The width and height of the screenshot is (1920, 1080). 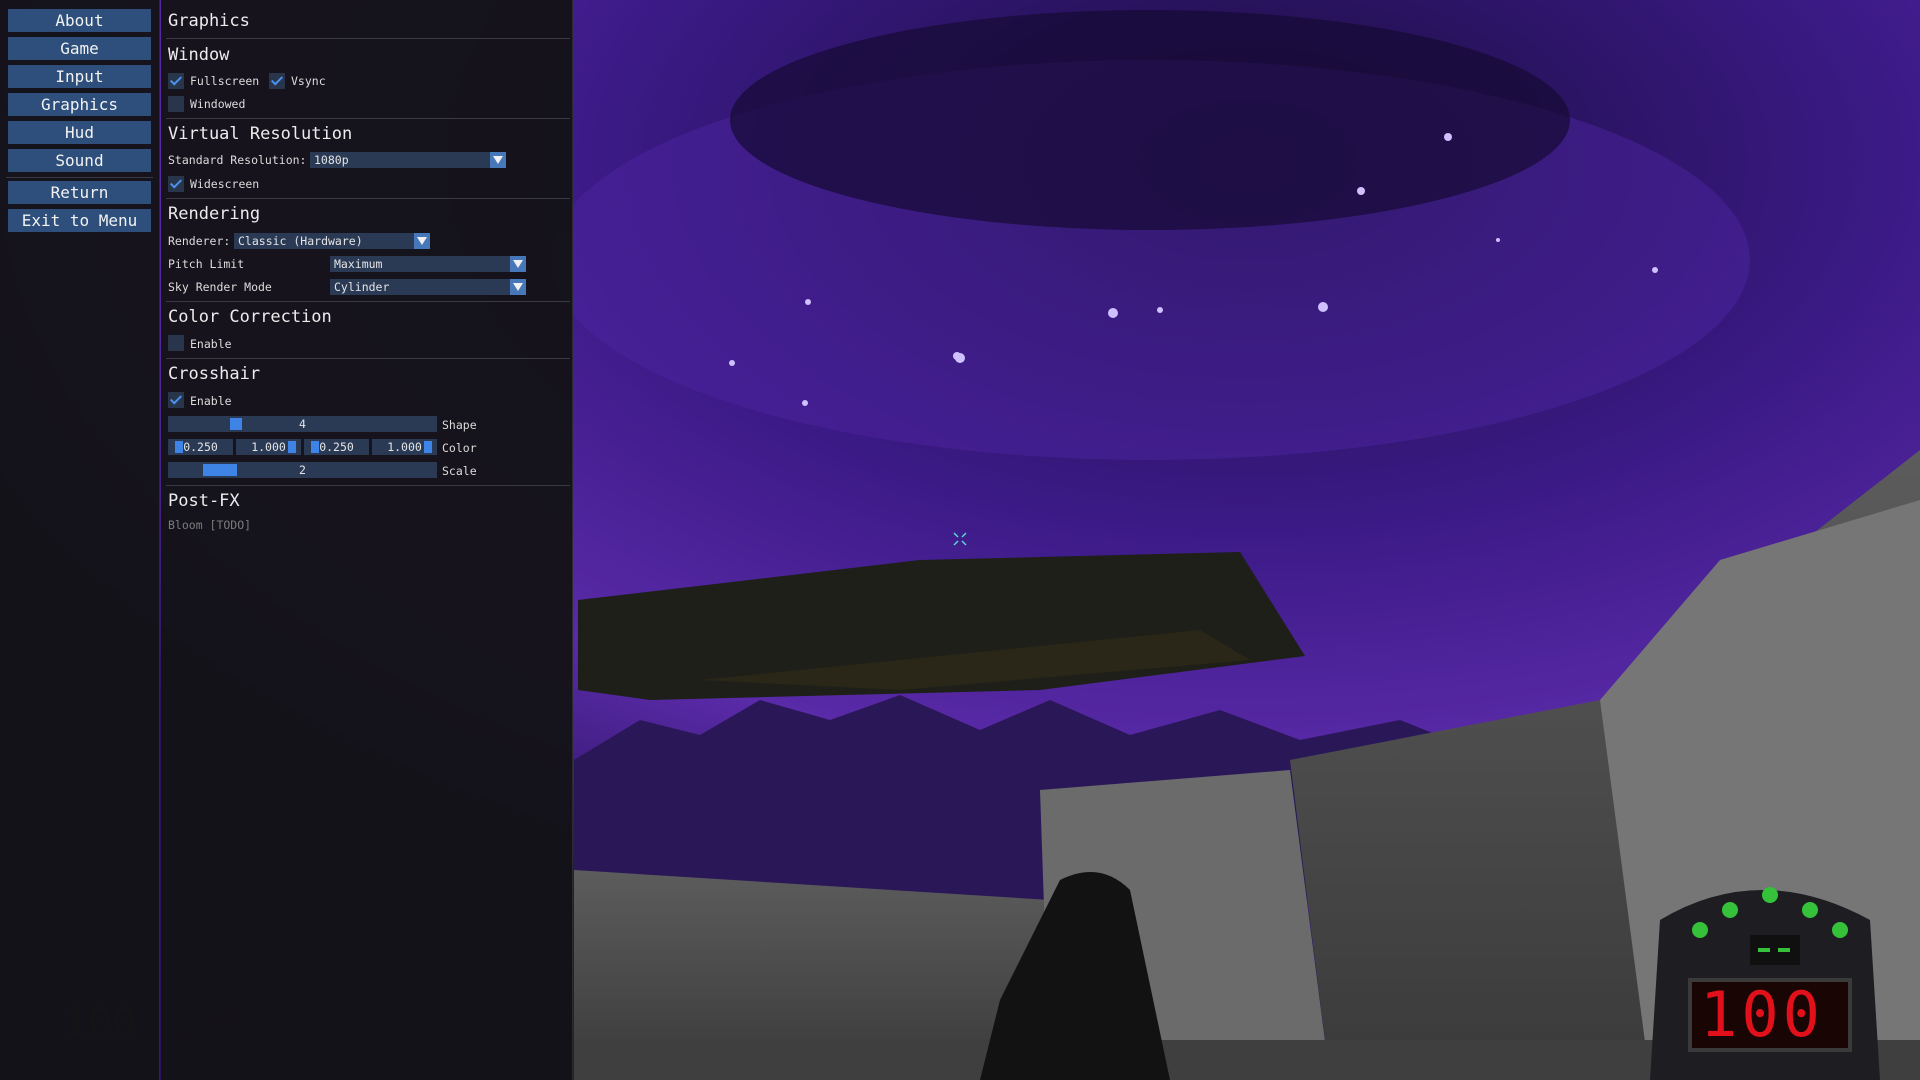 I want to click on crosshair-color-g-field: 1.000, so click(x=268, y=447).